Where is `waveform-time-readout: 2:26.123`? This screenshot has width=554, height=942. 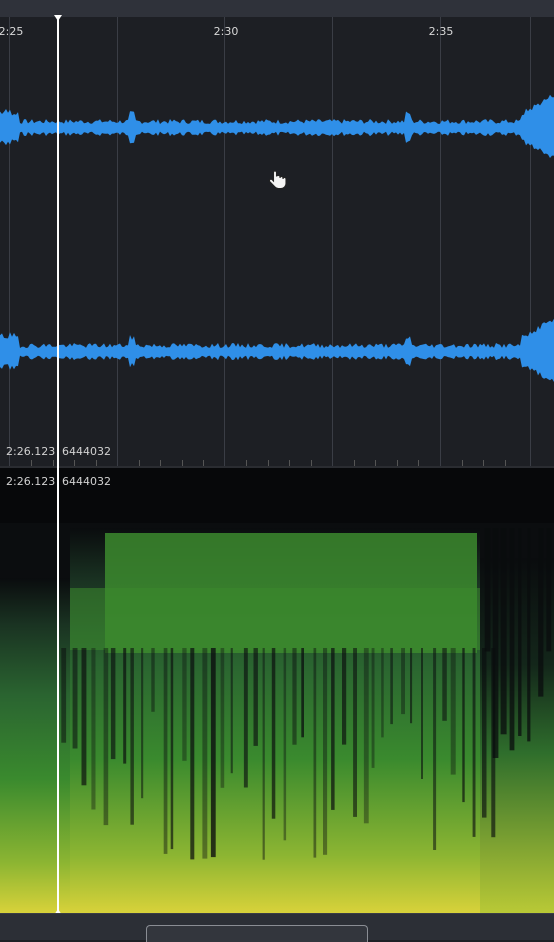
waveform-time-readout: 2:26.123 is located at coordinates (31, 451).